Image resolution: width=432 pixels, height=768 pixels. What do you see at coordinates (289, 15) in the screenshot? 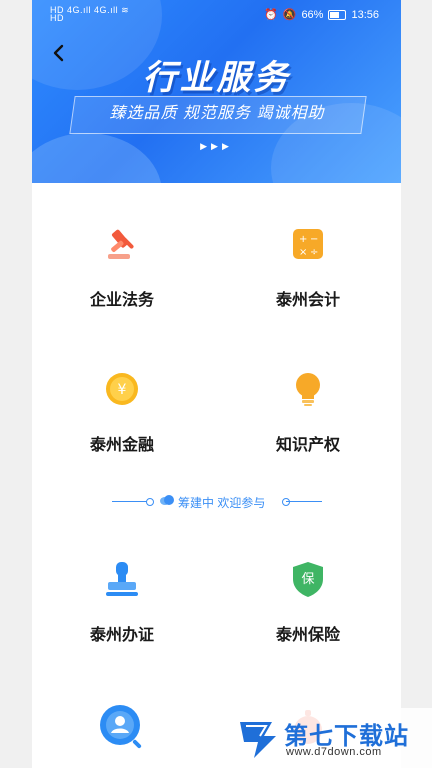
I see `mute-icon: 🔕` at bounding box center [289, 15].